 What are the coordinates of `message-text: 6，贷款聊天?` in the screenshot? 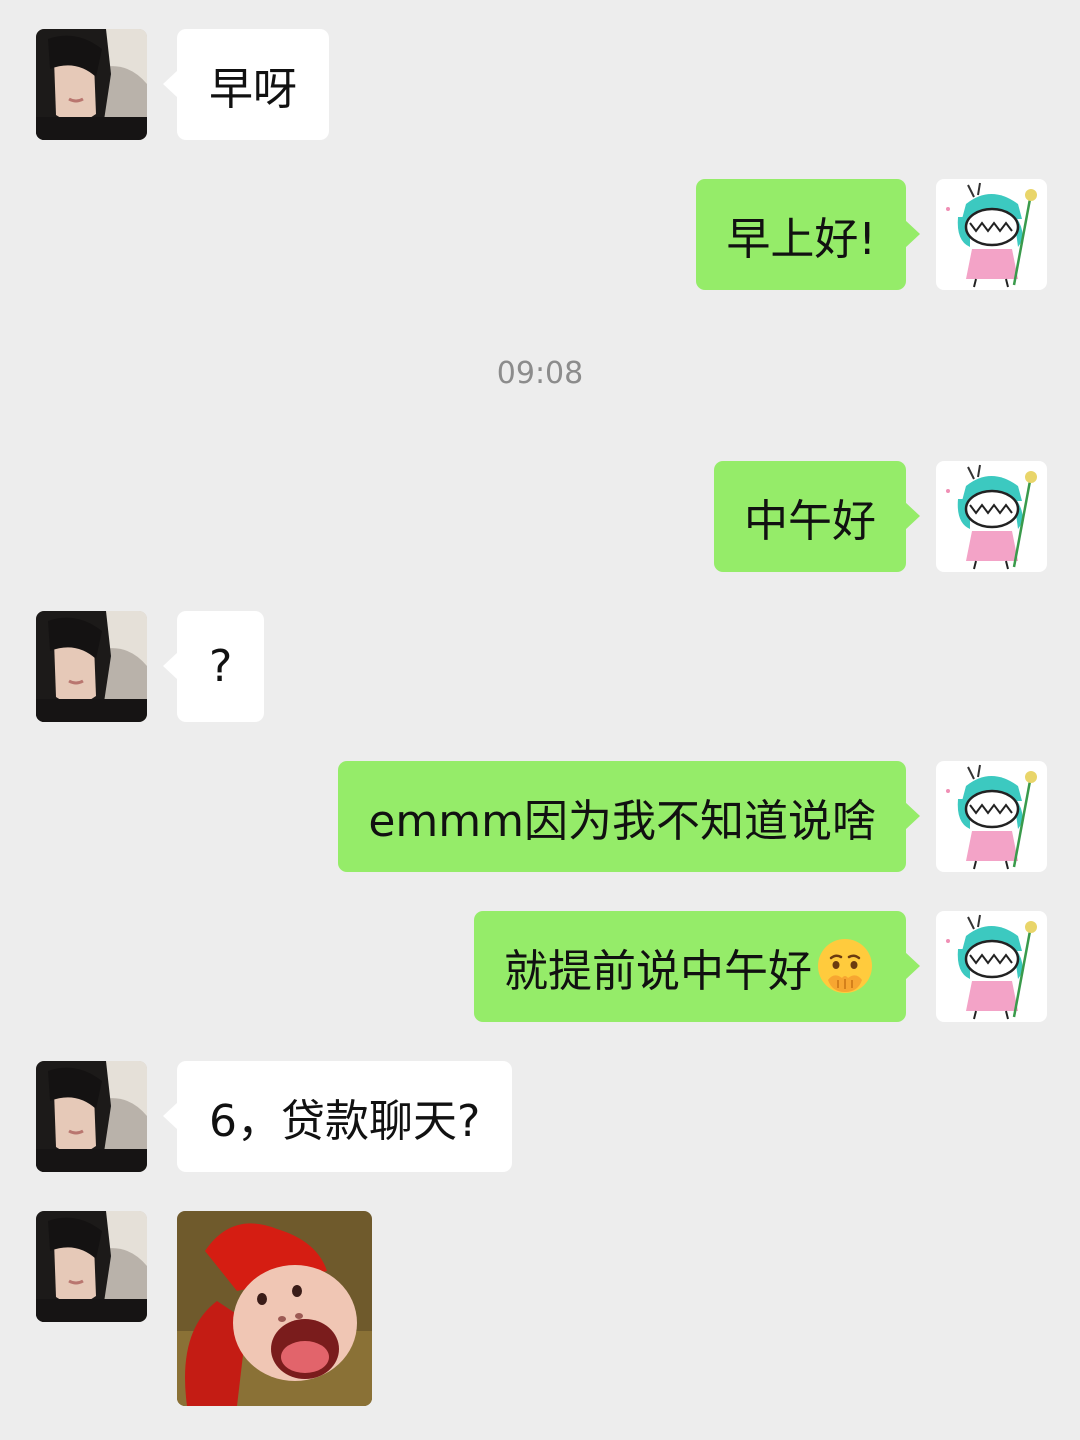 It's located at (345, 1121).